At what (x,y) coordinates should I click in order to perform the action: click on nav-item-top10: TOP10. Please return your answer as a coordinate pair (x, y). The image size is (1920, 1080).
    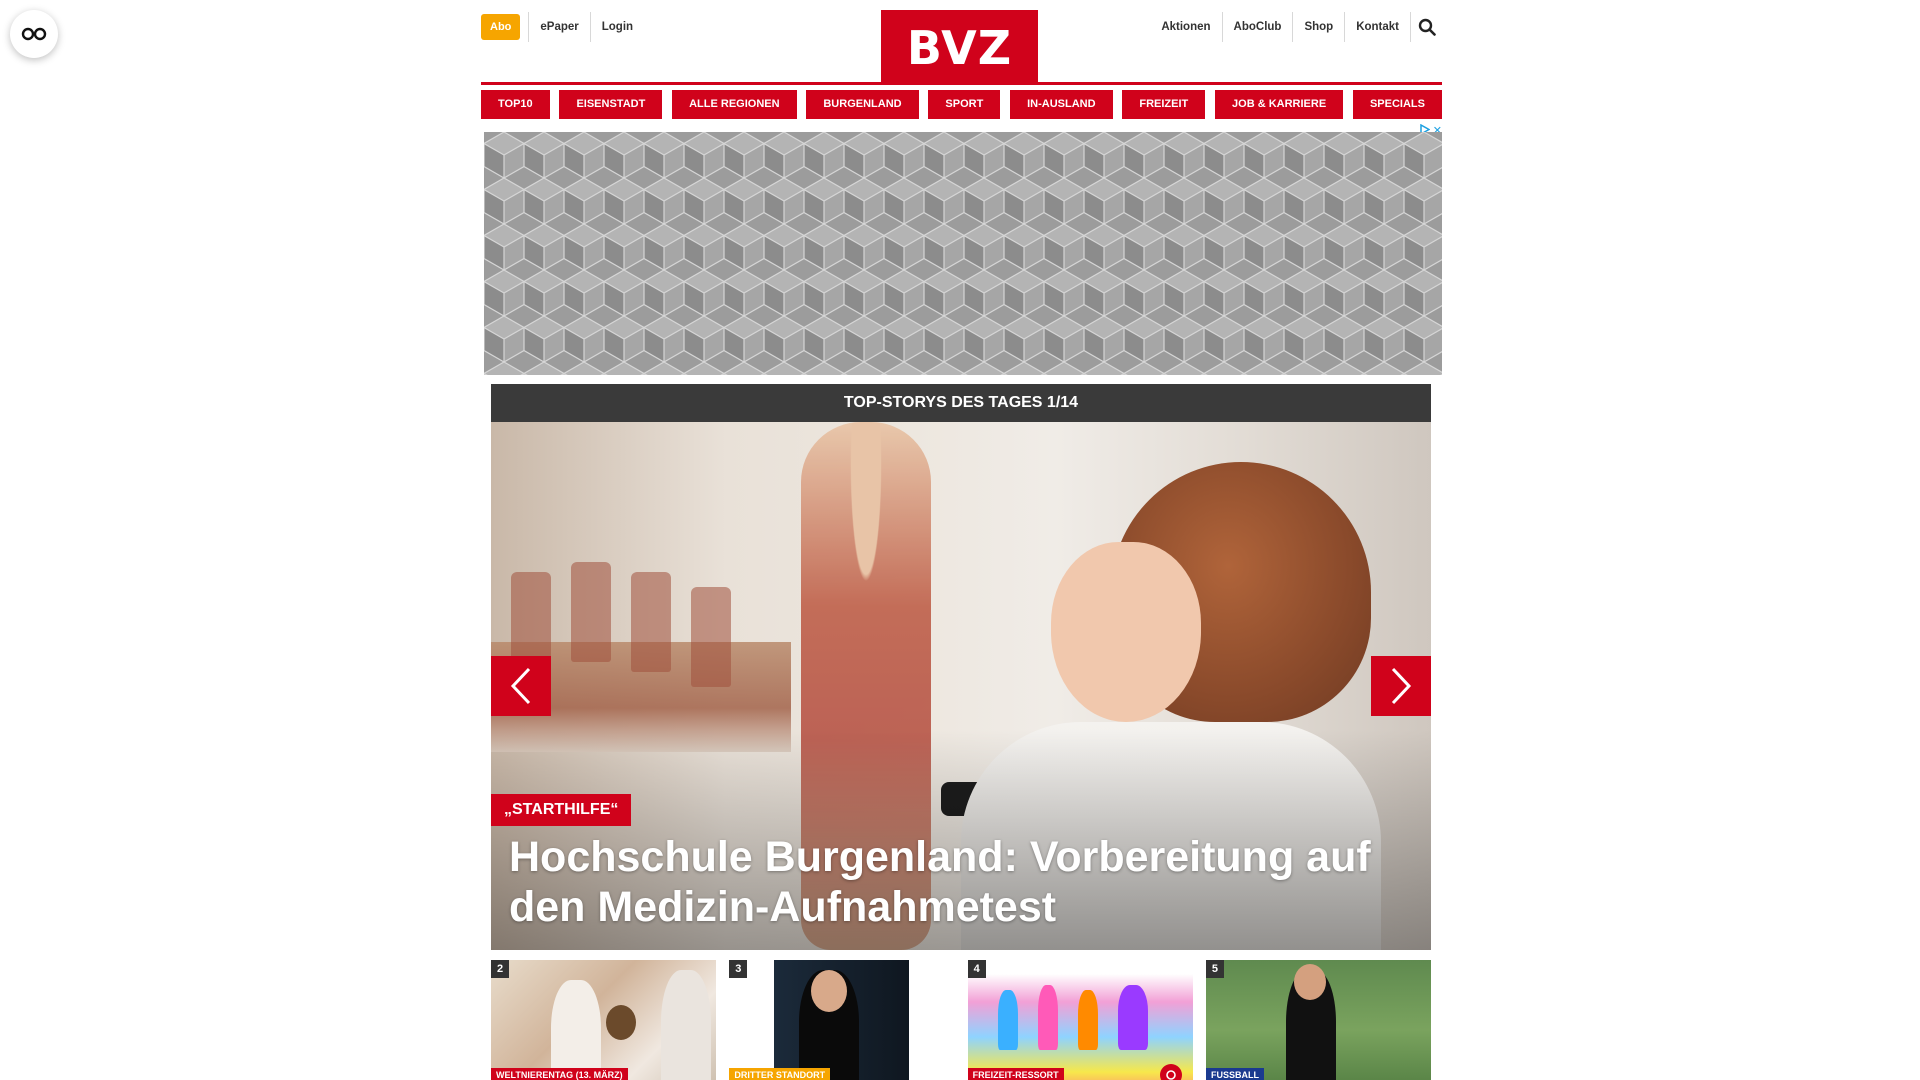
    Looking at the image, I should click on (515, 104).